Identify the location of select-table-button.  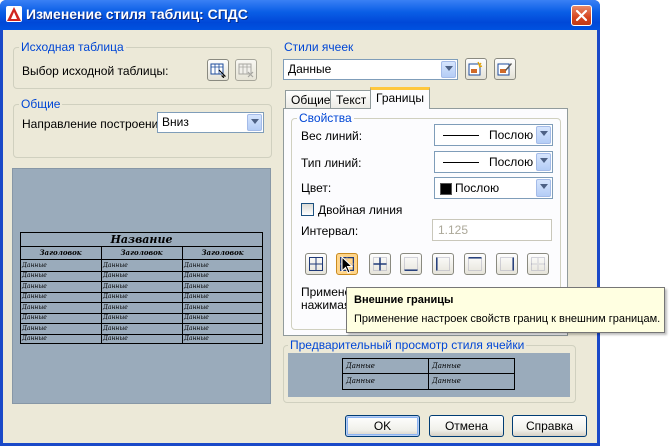
(218, 70).